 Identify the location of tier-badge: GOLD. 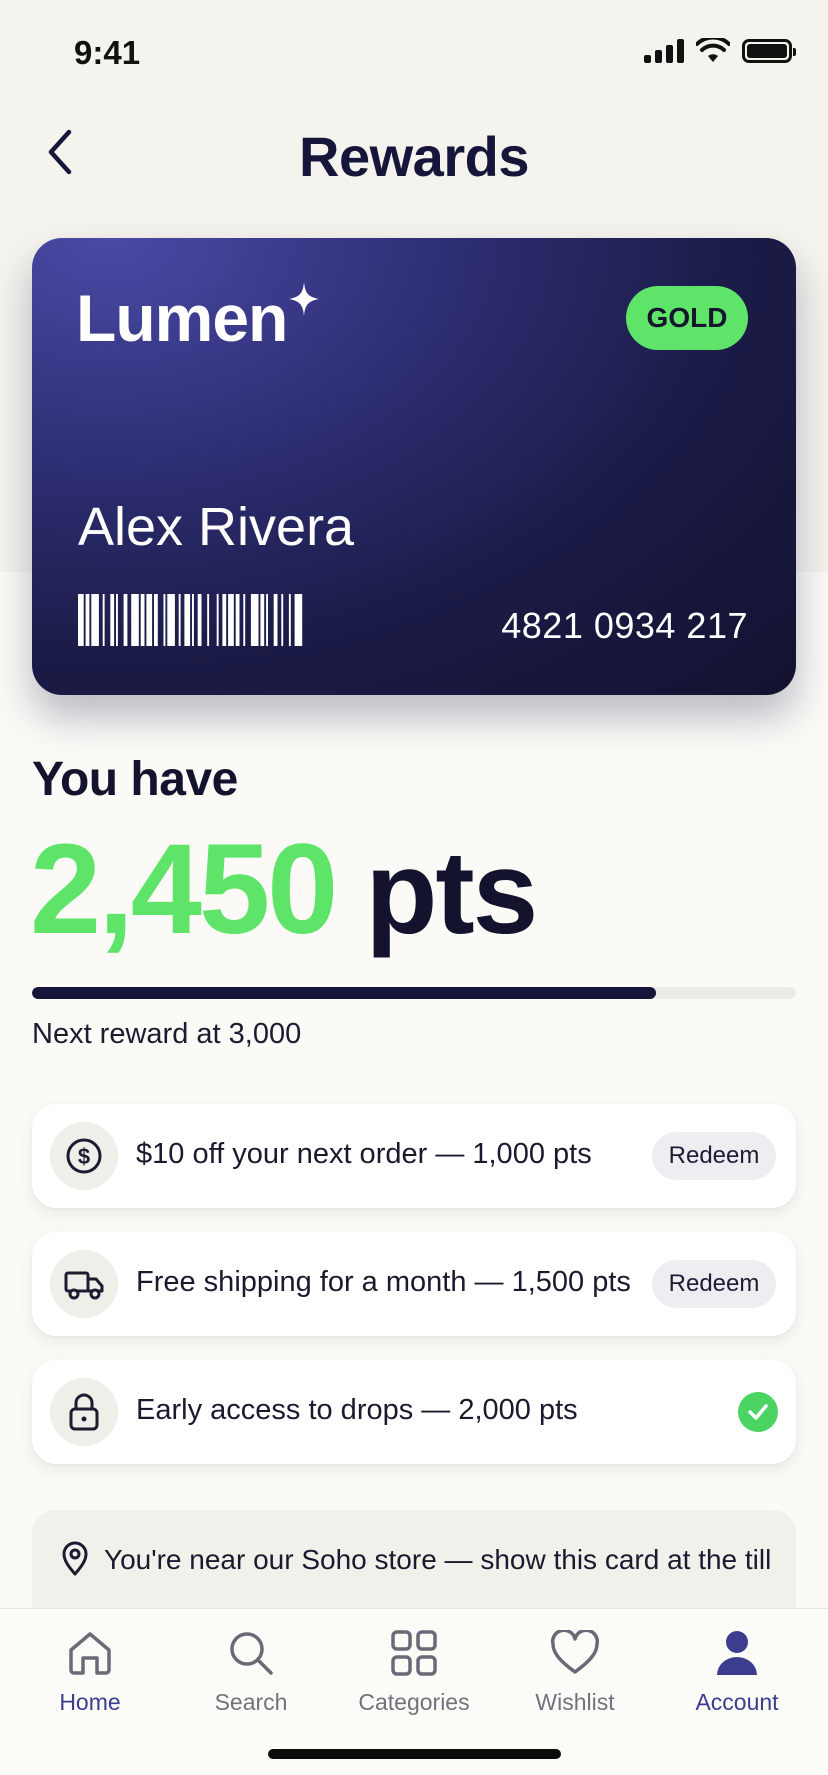
(687, 318).